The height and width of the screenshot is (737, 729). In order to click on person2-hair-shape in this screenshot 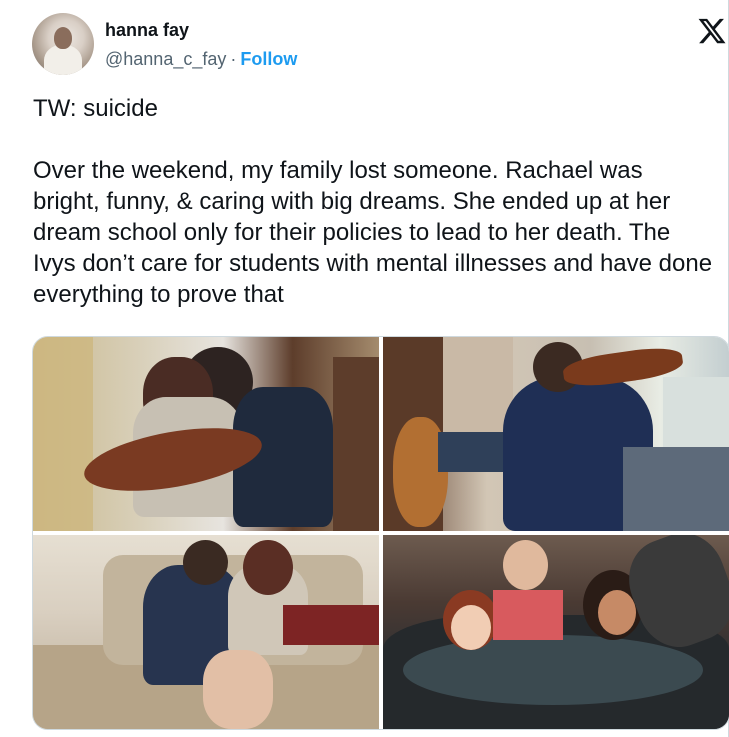, I will do `click(268, 567)`.